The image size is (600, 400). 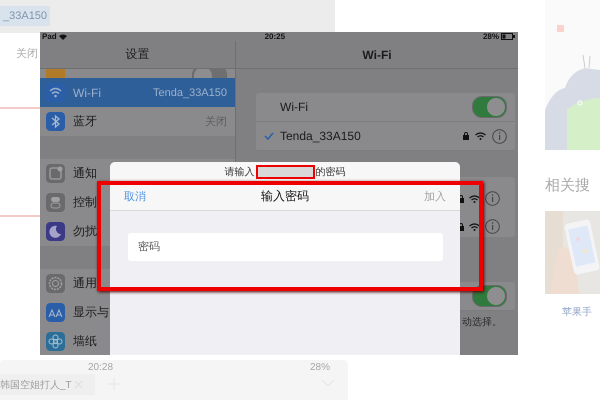 I want to click on dialog-title: 输入密码, so click(x=285, y=196).